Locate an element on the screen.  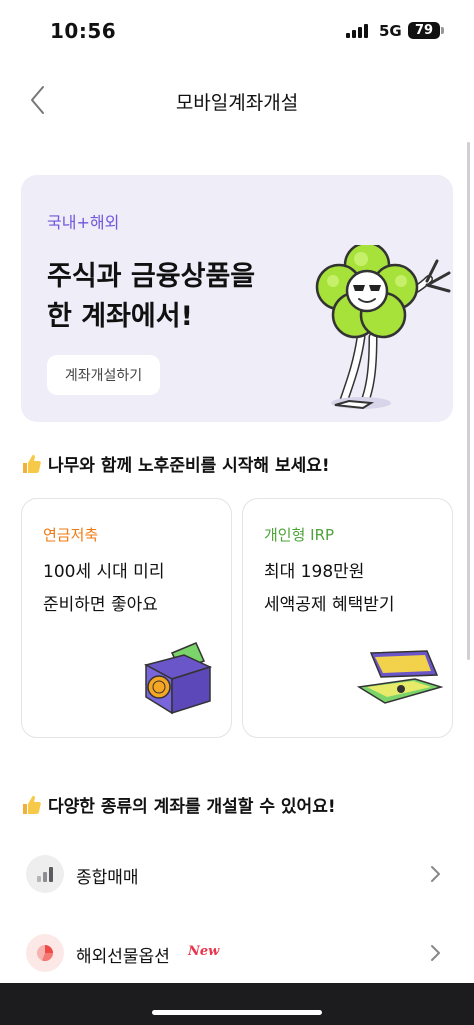
irp-card: 개인형 IRP 최대 198만원 세액공제 혜택받기 is located at coordinates (347, 618).